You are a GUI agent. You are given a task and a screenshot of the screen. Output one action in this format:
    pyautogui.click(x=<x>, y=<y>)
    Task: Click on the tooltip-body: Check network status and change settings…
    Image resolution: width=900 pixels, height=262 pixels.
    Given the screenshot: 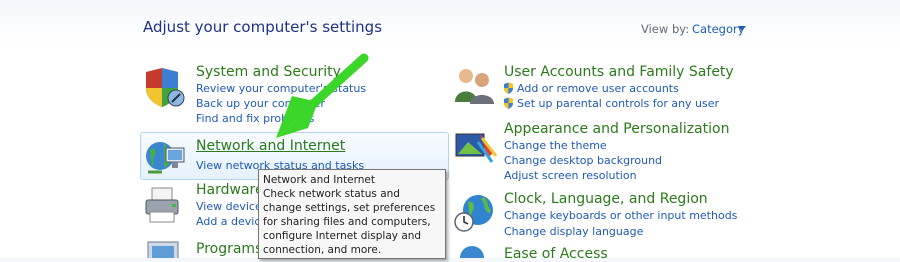 What is the action you would take?
    pyautogui.click(x=349, y=222)
    